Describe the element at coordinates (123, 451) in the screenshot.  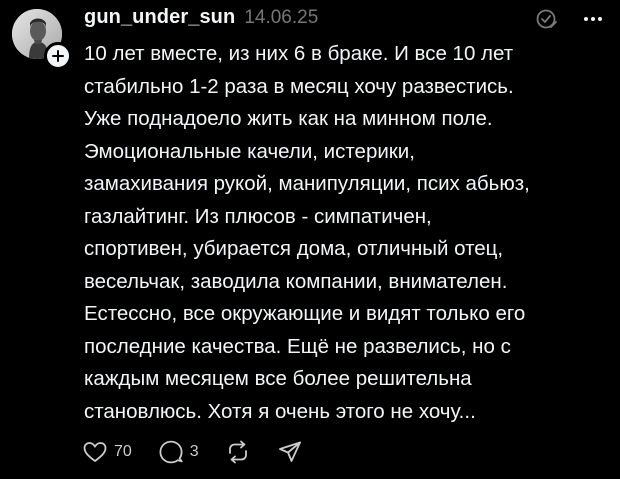
I see `like-count: 70` at that location.